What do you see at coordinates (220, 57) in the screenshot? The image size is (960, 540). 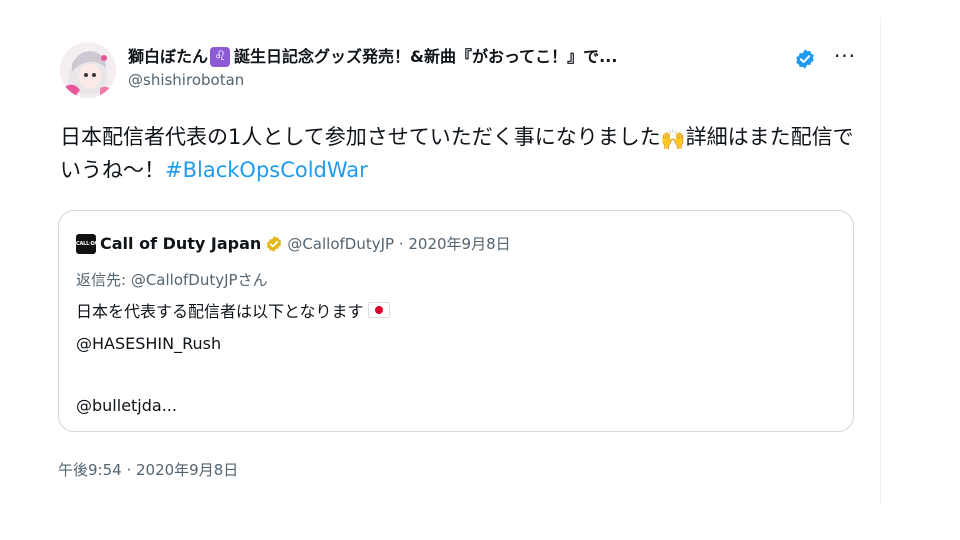 I see `leo-zodiac-icon: ♌` at bounding box center [220, 57].